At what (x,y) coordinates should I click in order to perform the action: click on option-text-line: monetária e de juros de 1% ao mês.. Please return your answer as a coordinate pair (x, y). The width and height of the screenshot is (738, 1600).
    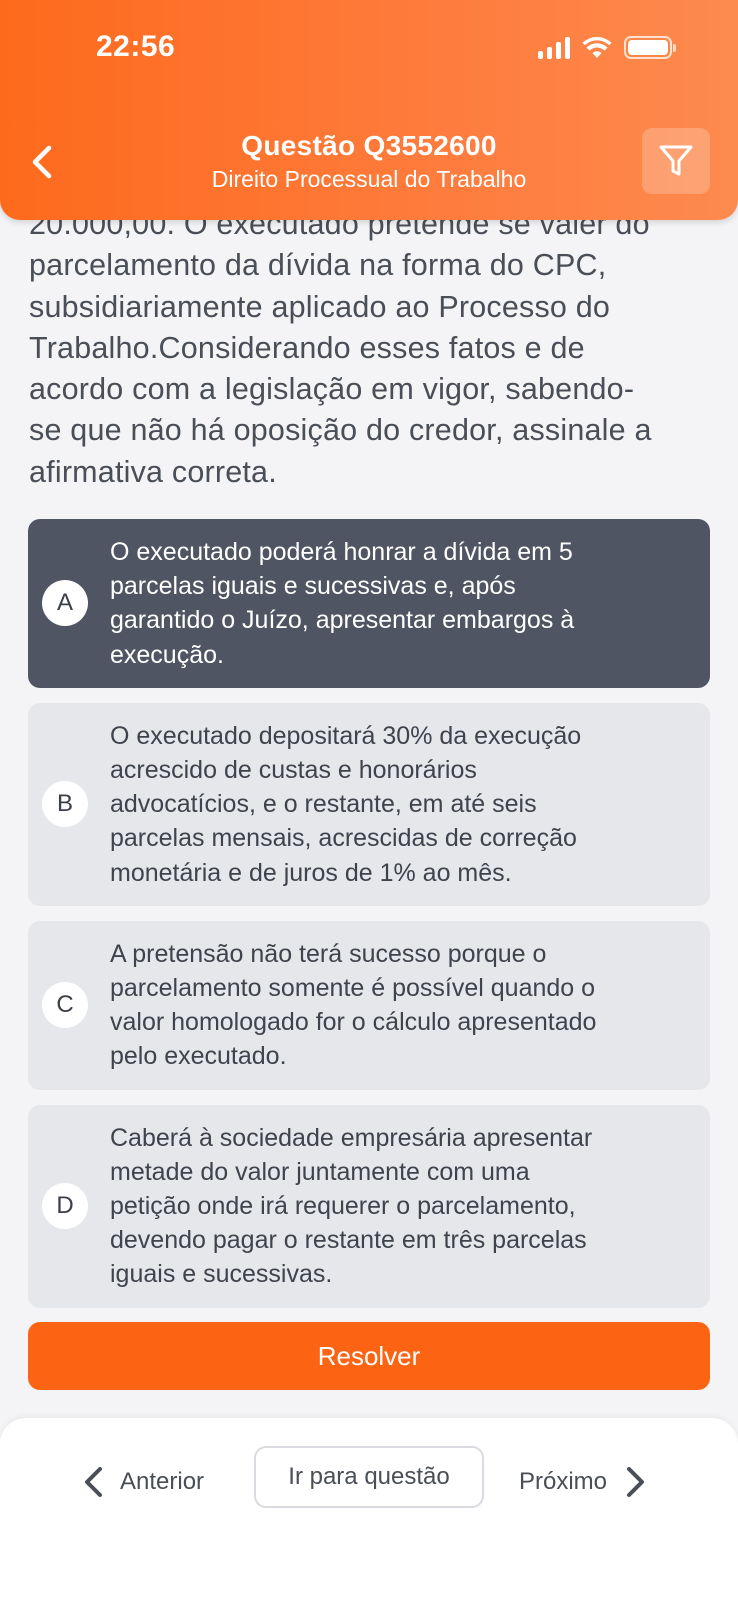
    Looking at the image, I should click on (311, 872).